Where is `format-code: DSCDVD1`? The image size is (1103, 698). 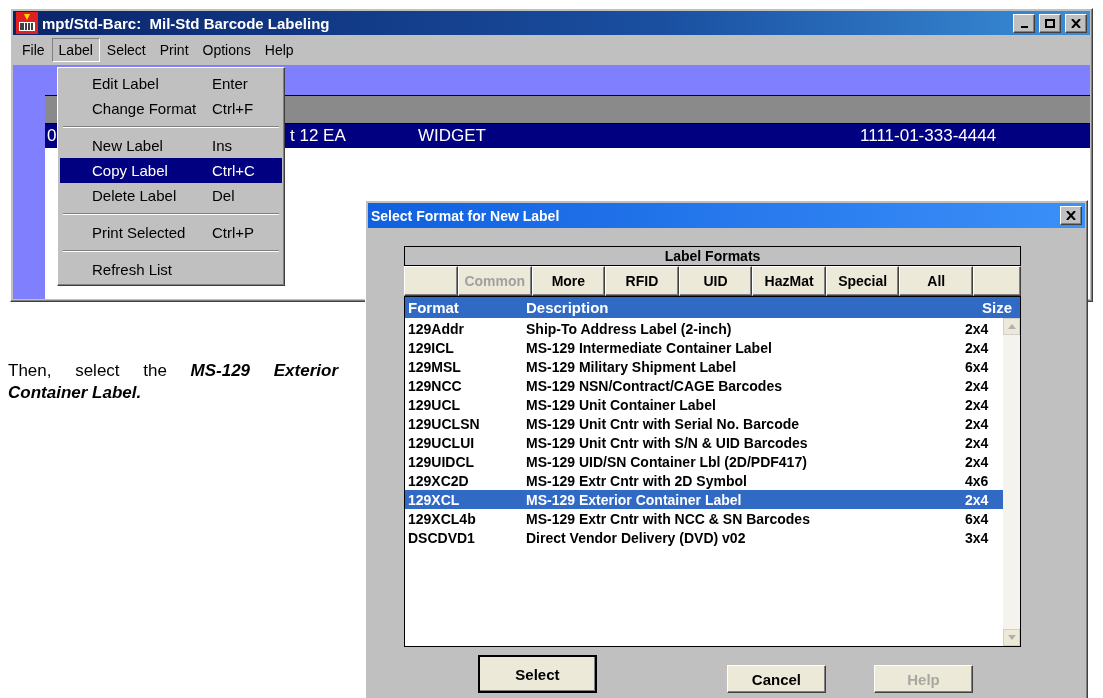 format-code: DSCDVD1 is located at coordinates (442, 537).